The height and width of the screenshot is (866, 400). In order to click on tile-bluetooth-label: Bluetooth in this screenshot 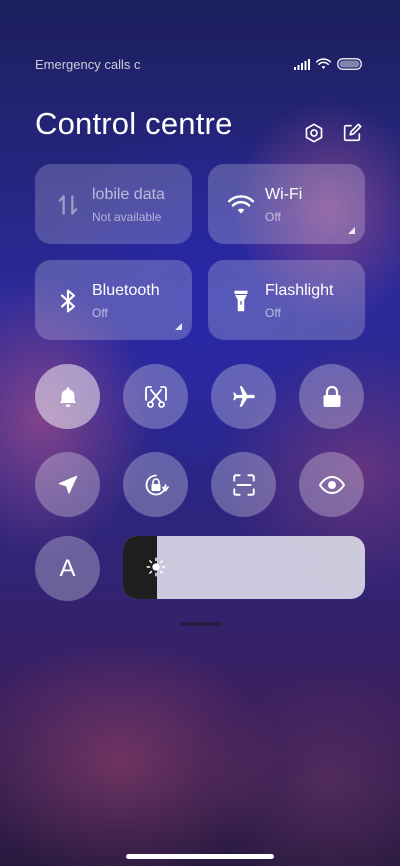, I will do `click(126, 290)`.